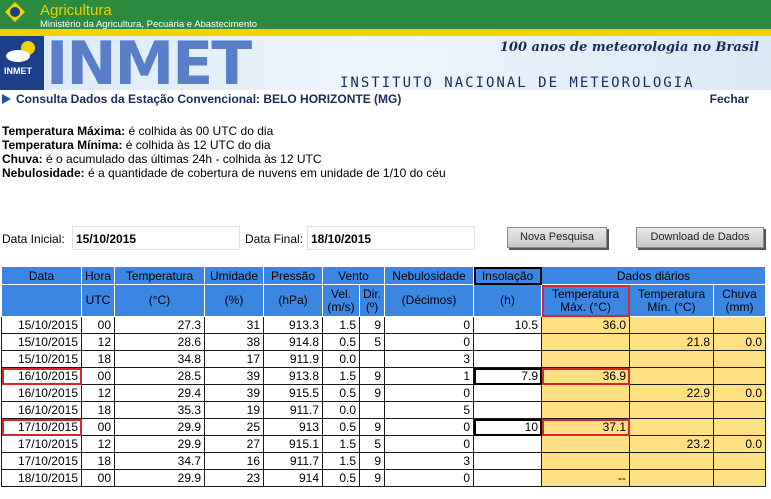 The height and width of the screenshot is (499, 771). I want to click on cell-temp: 34.8, so click(159, 359).